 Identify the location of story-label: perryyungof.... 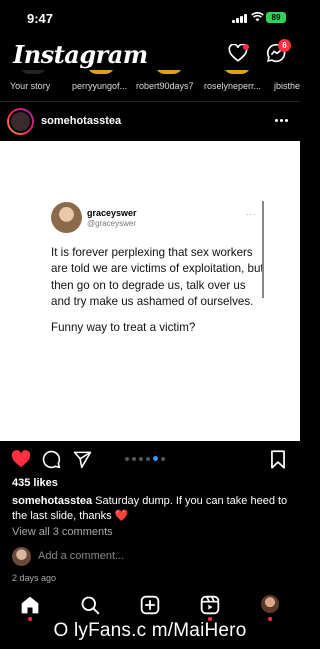
(100, 86).